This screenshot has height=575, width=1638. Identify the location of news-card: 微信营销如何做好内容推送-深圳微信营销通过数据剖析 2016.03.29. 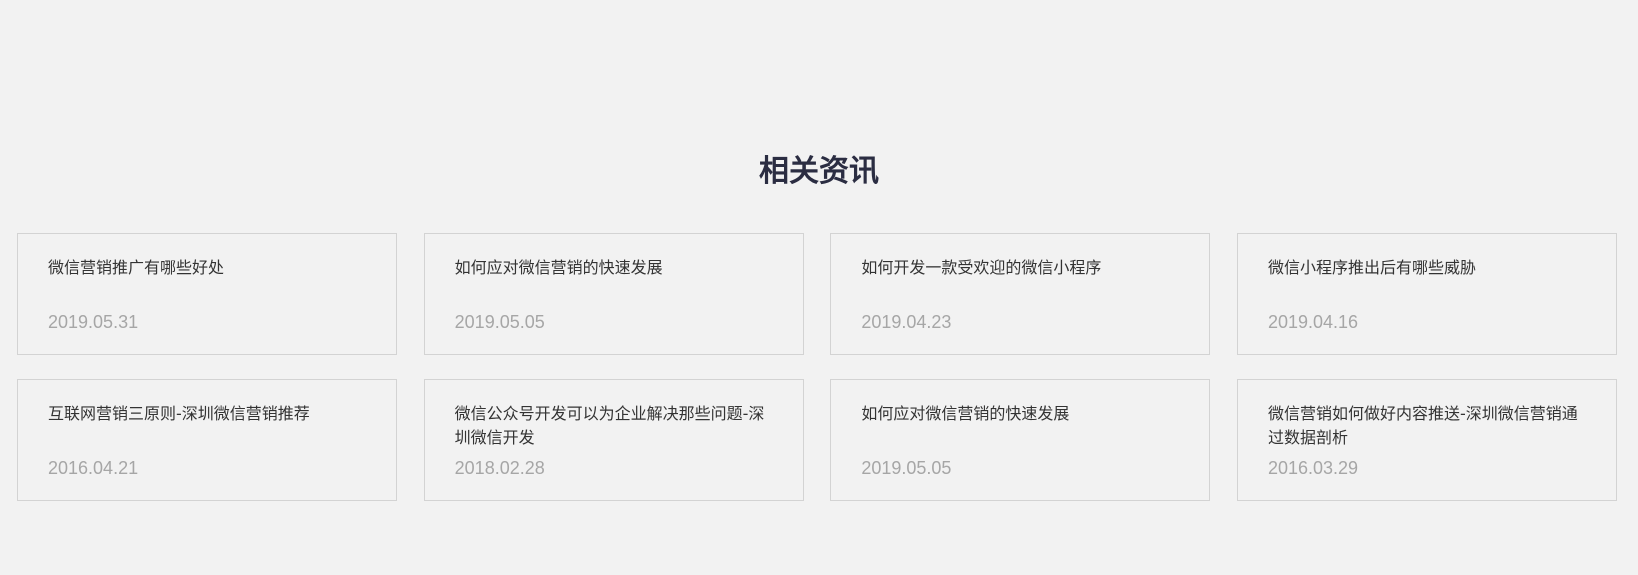
(1426, 440).